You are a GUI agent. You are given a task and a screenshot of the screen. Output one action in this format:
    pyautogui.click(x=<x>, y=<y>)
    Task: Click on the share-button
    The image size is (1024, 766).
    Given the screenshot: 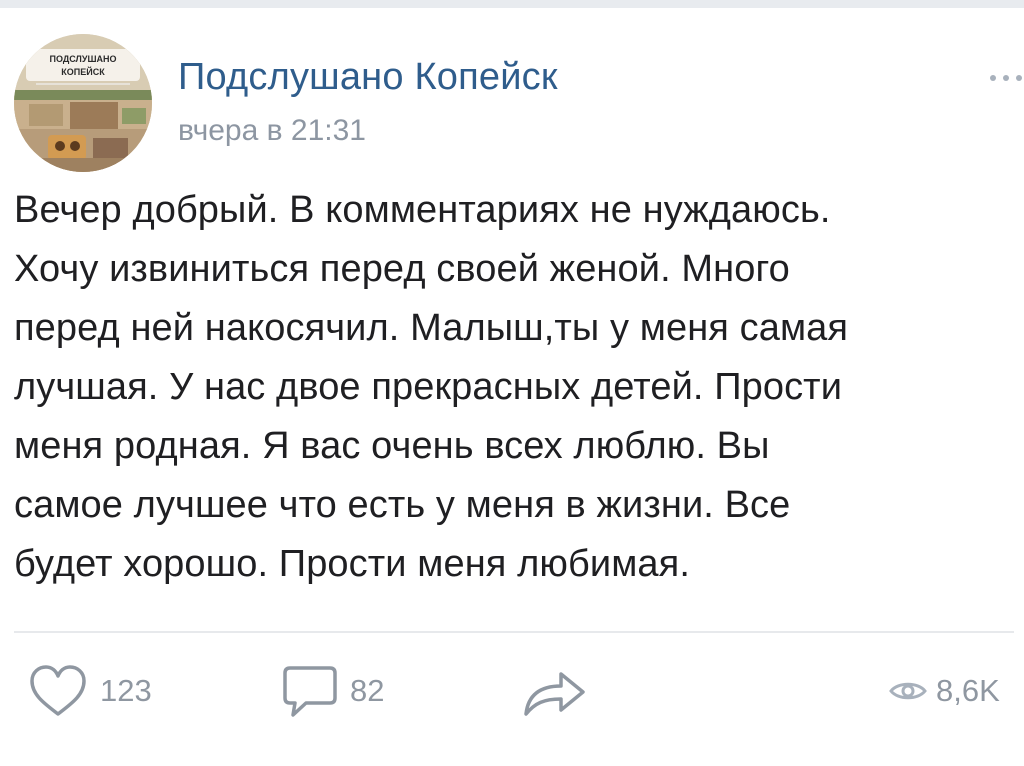 What is the action you would take?
    pyautogui.click(x=554, y=691)
    